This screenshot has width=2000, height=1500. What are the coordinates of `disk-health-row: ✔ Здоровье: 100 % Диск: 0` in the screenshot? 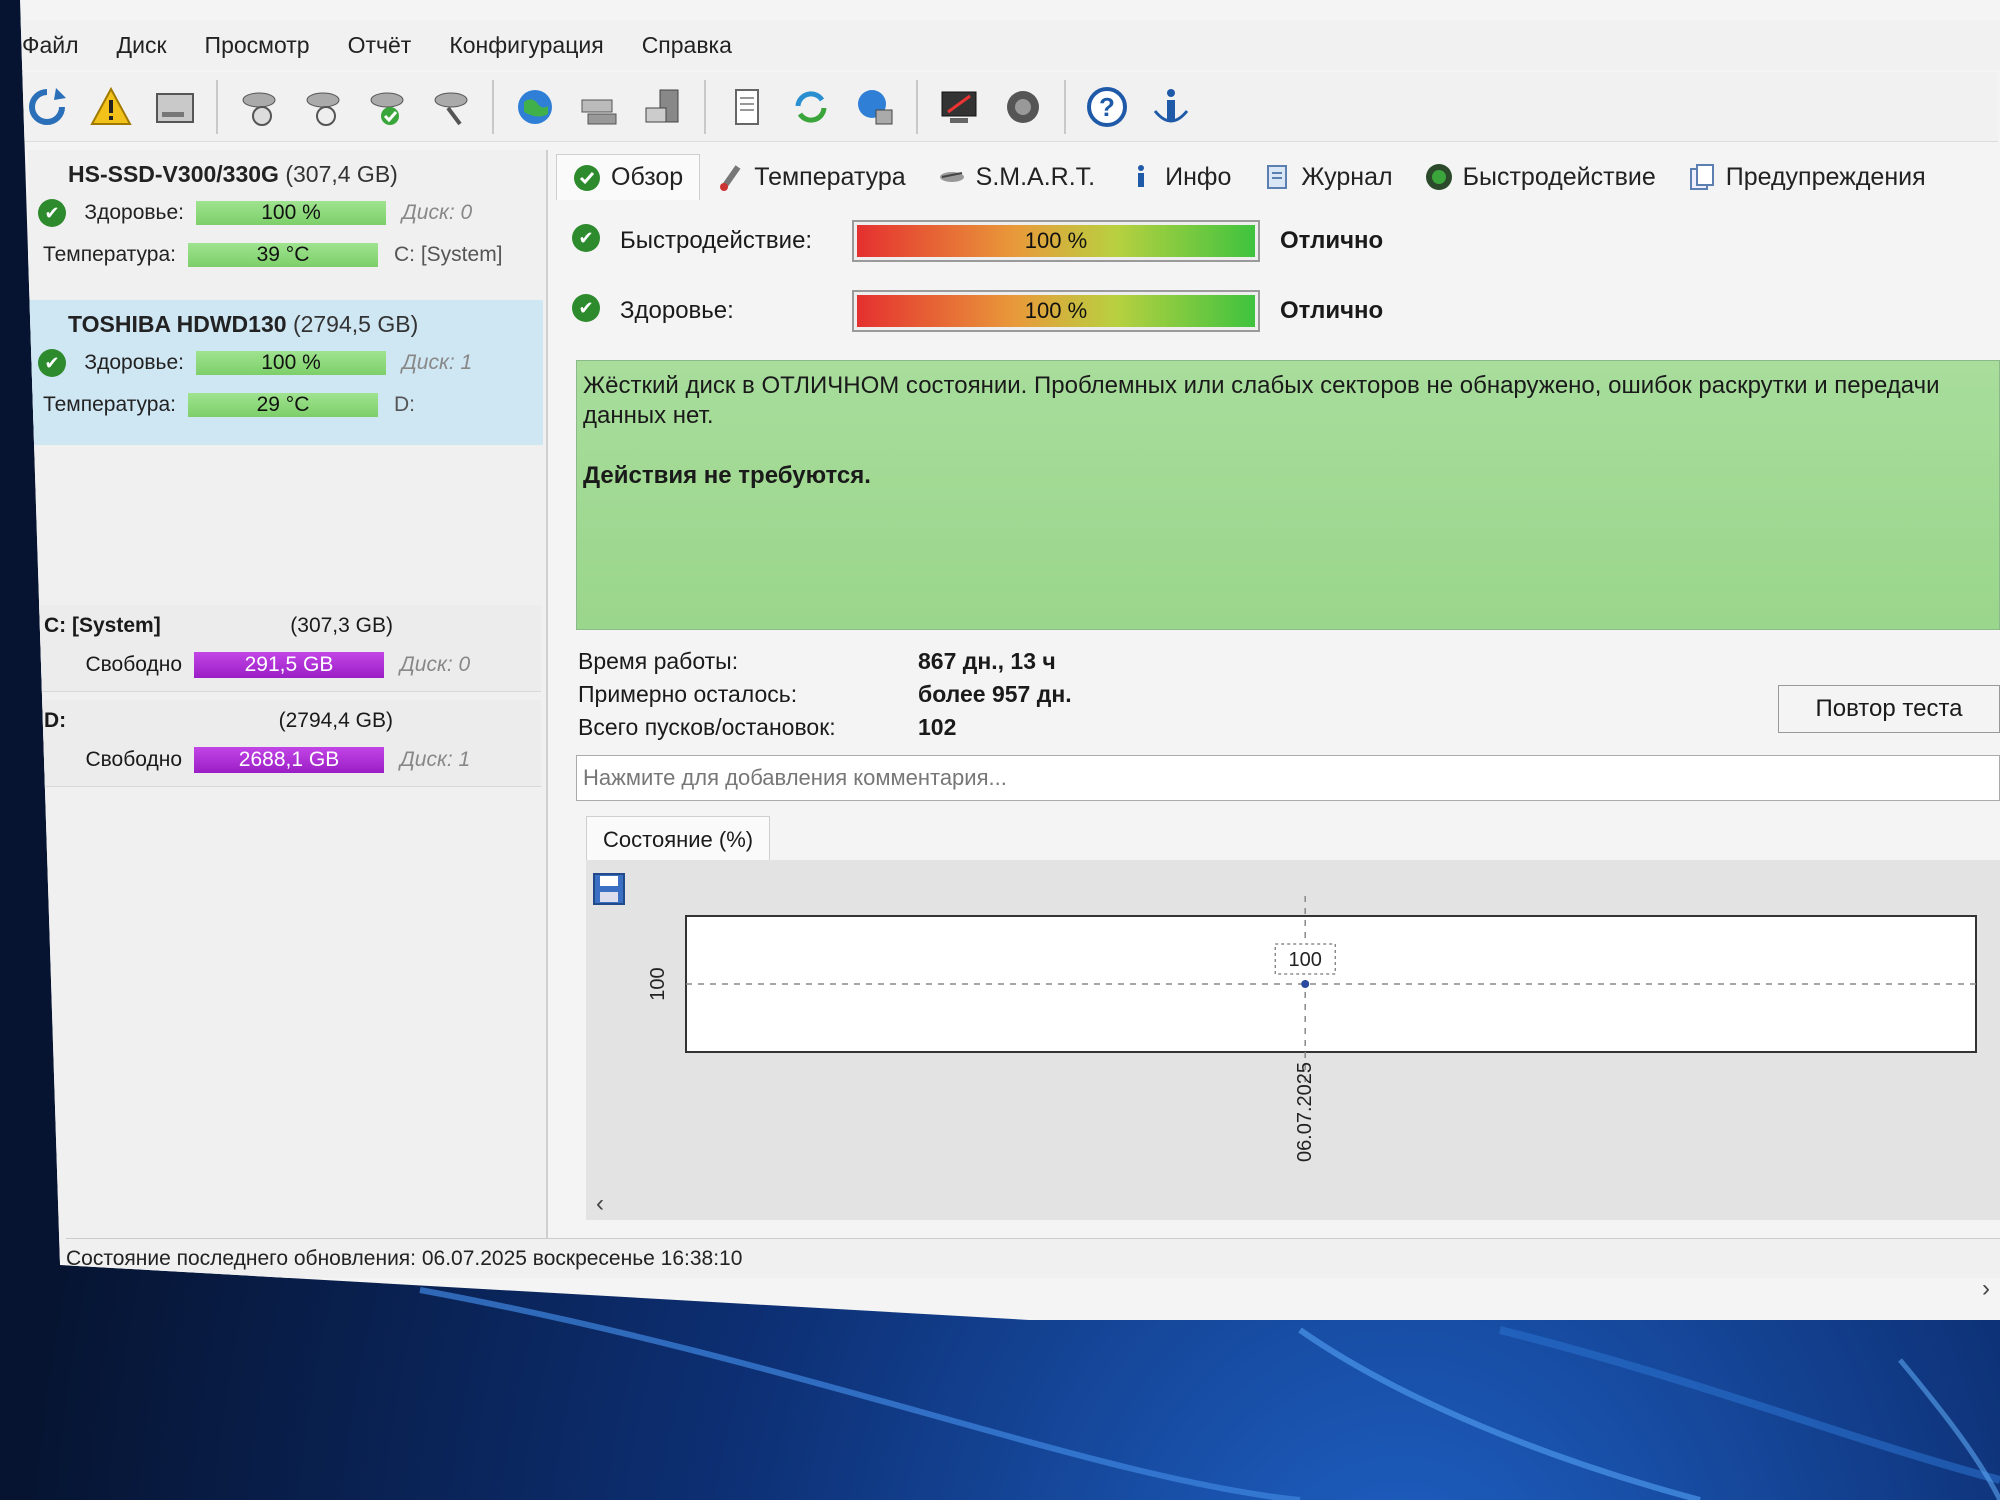 It's located at (285, 213).